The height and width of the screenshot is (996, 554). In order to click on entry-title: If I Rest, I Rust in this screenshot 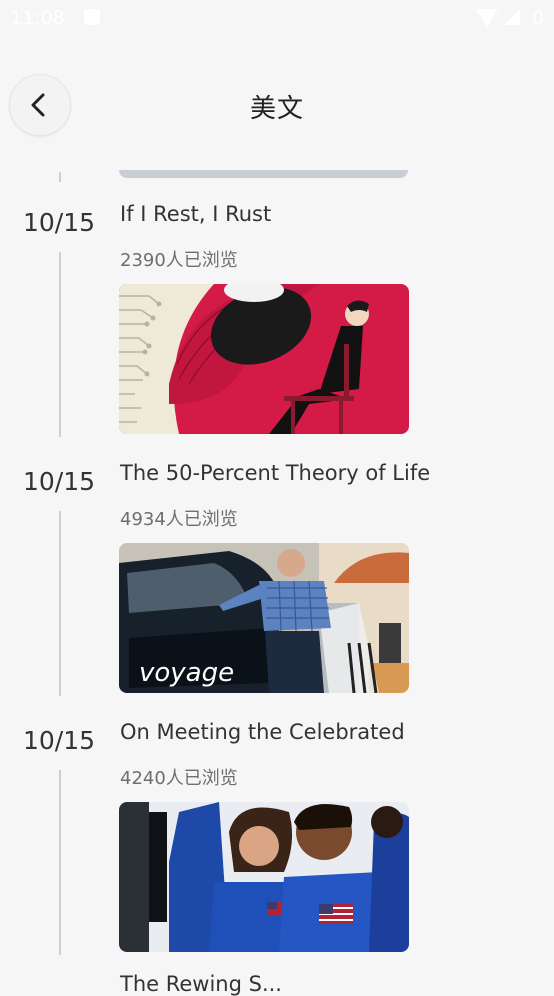, I will do `click(195, 214)`.